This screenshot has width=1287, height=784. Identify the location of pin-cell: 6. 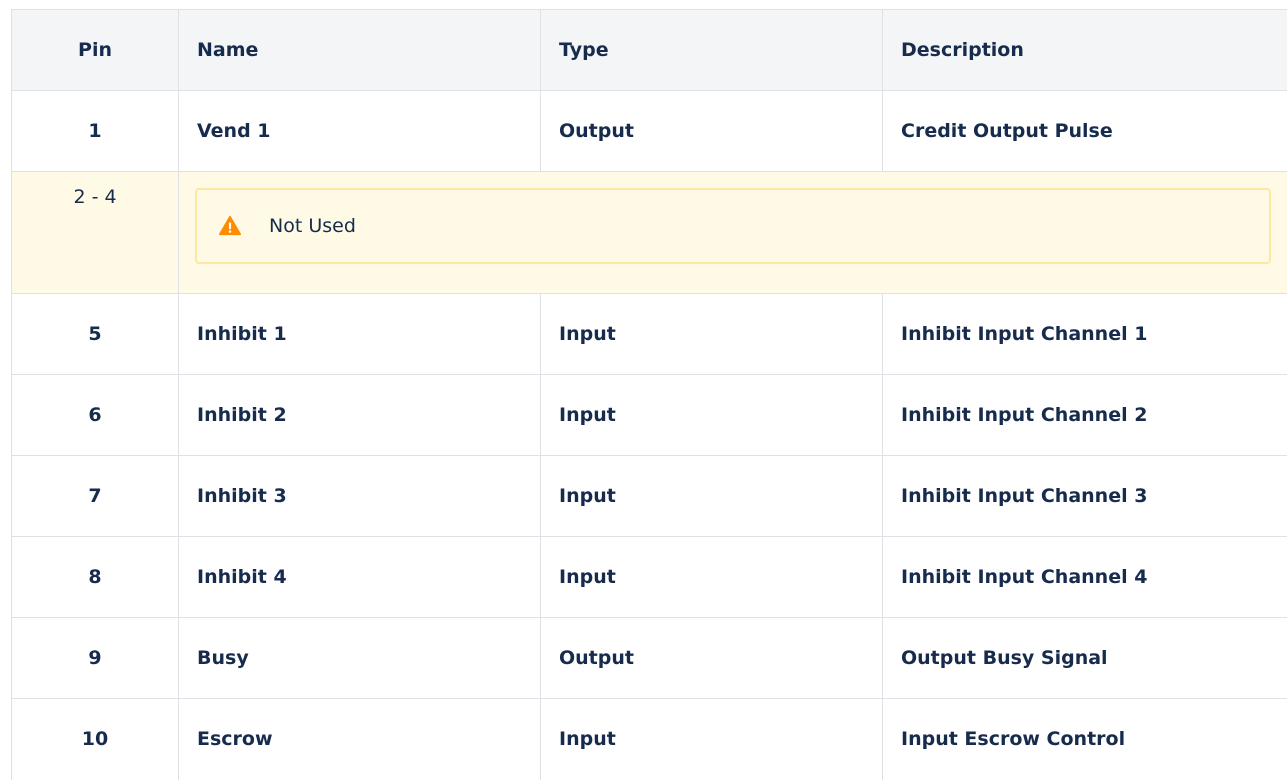
(95, 415).